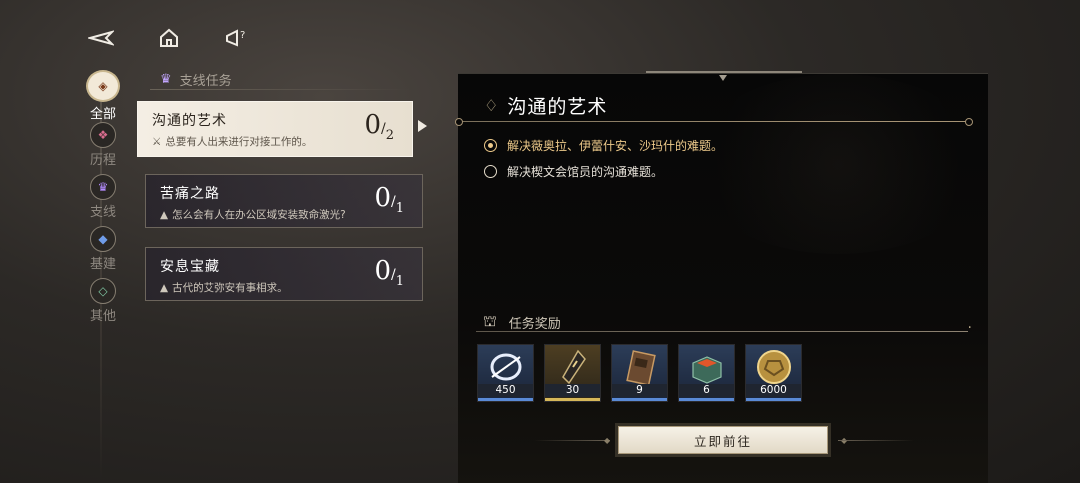 The height and width of the screenshot is (483, 1080). I want to click on progress-total: 2, so click(389, 135).